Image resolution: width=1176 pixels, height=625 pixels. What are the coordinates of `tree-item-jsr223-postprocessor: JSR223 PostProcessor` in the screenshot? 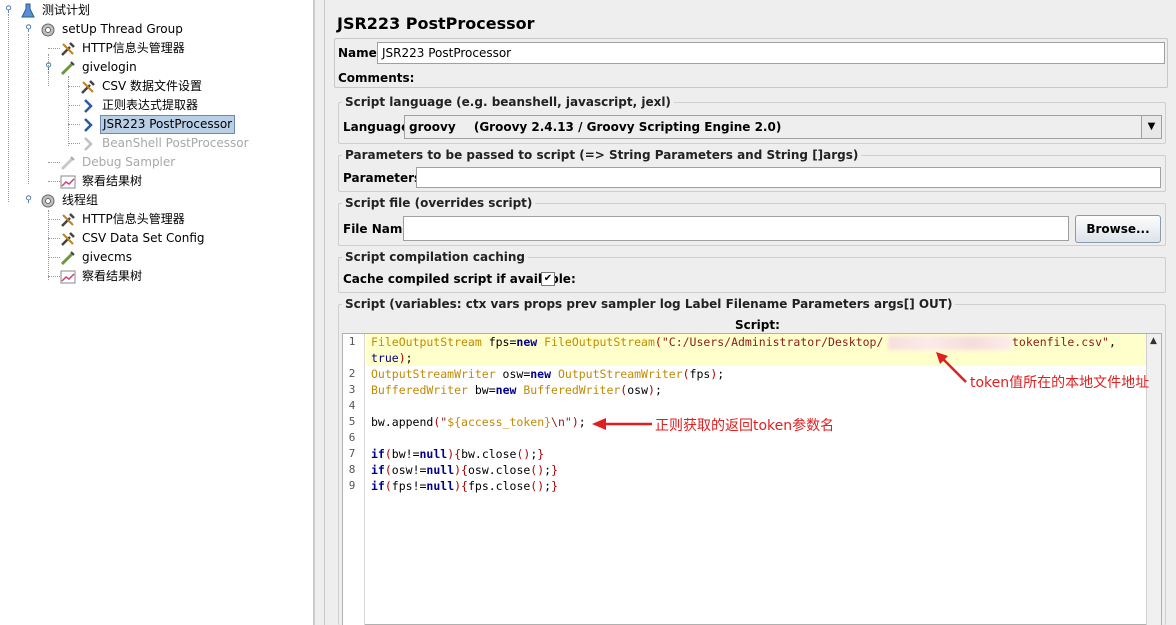 It's located at (178, 124).